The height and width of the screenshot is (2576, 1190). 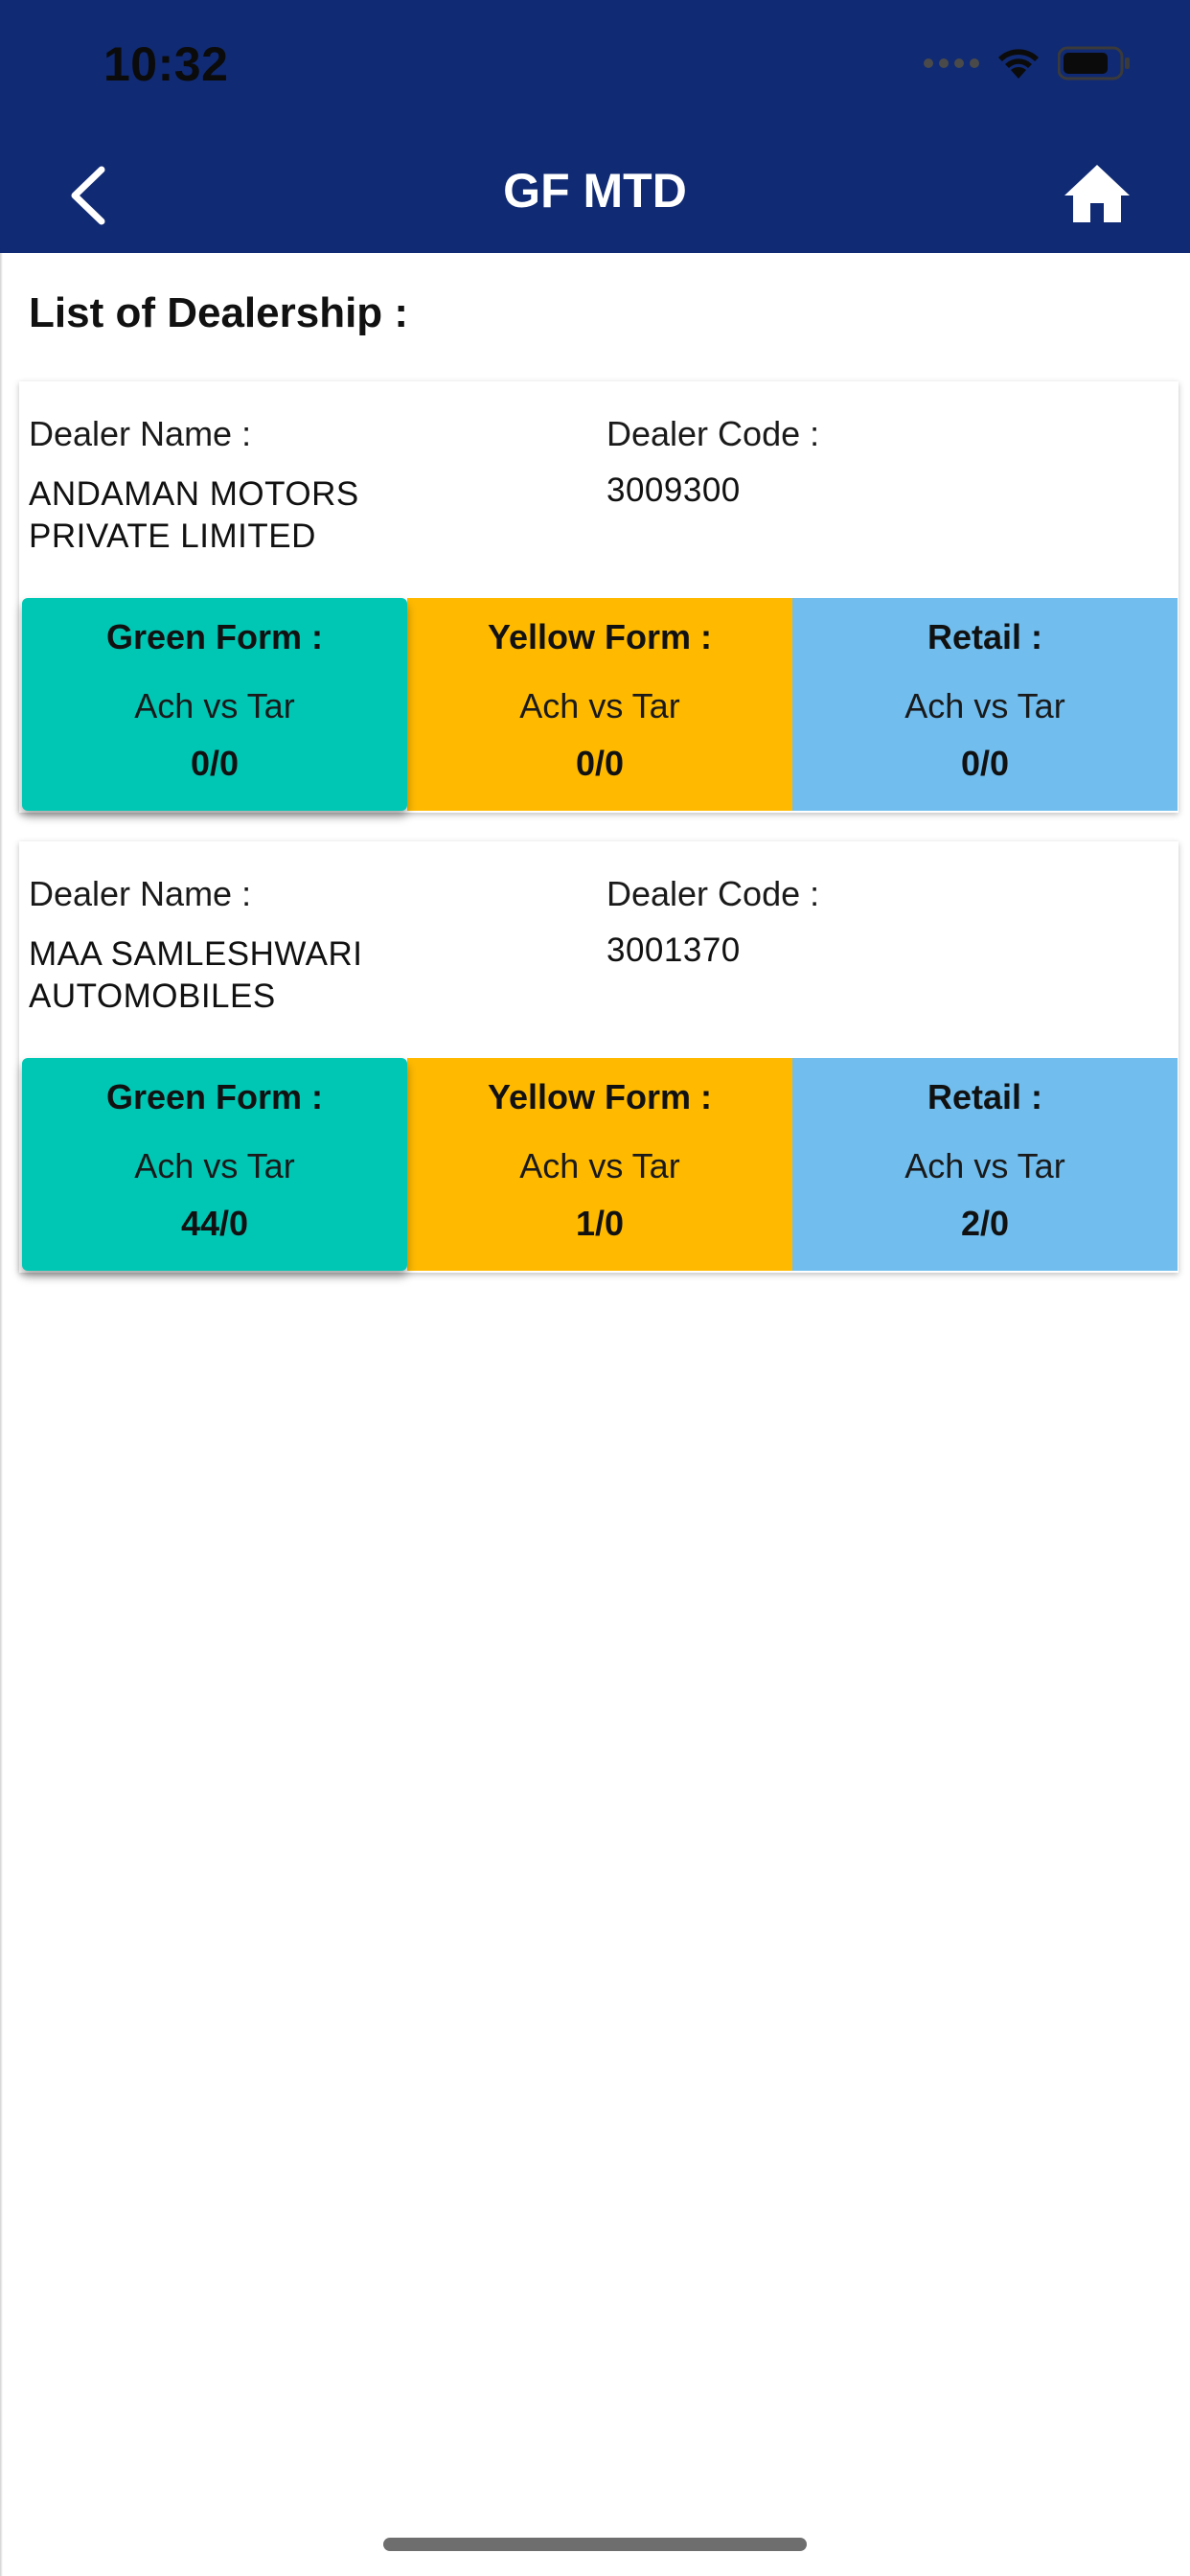 What do you see at coordinates (297, 515) in the screenshot?
I see `dealer-name-value: ANDAMAN MOTORS PRIVATE LIMITED` at bounding box center [297, 515].